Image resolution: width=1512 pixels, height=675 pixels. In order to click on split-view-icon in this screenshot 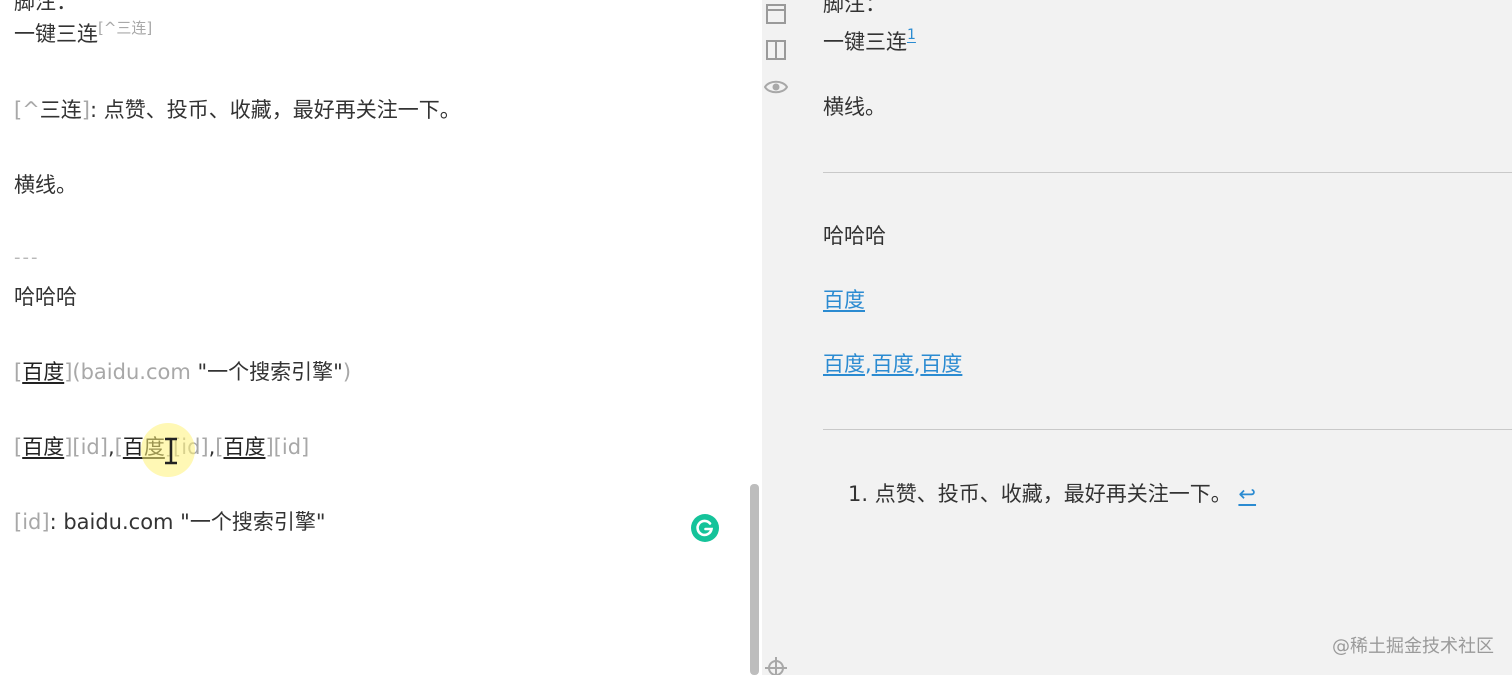, I will do `click(776, 50)`.